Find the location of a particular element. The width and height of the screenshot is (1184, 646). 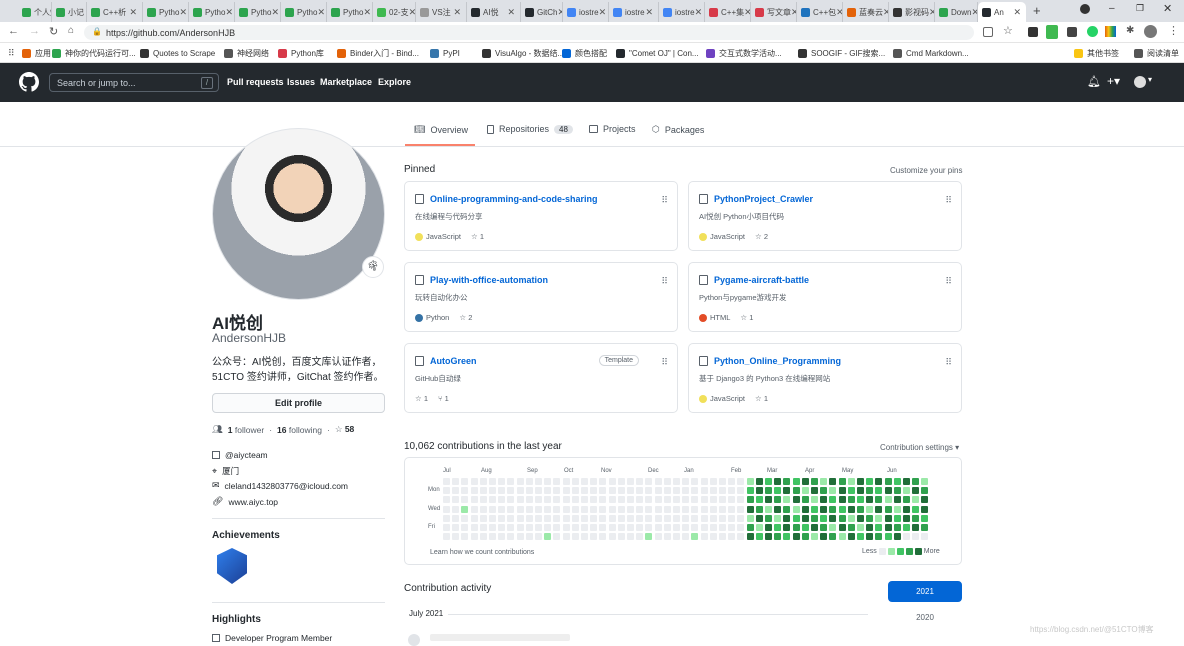

browser-tab: iostre ✕ is located at coordinates (586, 12).